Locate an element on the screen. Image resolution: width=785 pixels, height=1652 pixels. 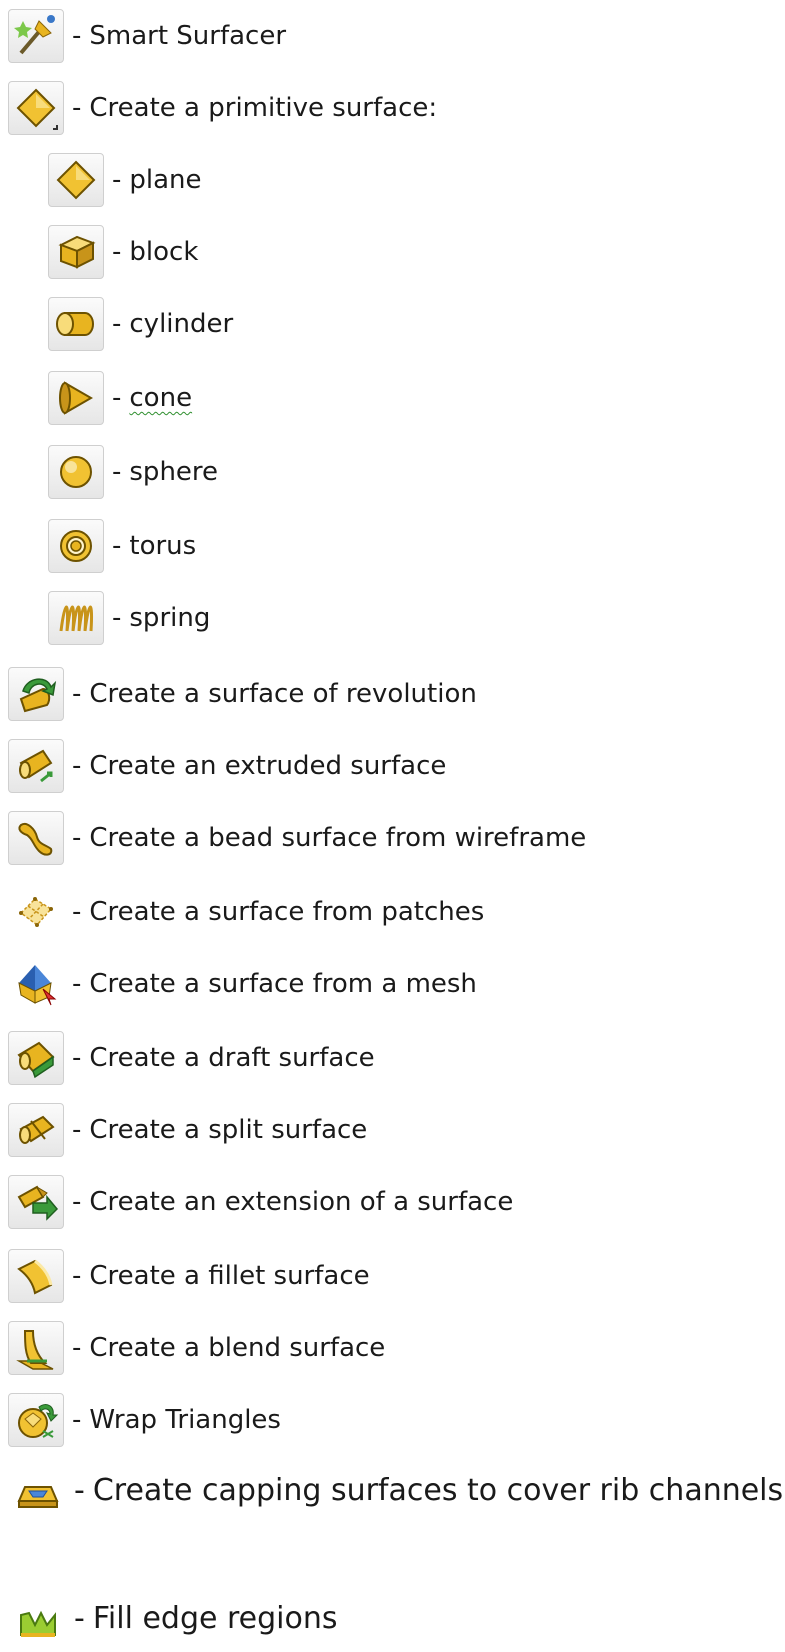
mesh-icon is located at coordinates (36, 984).